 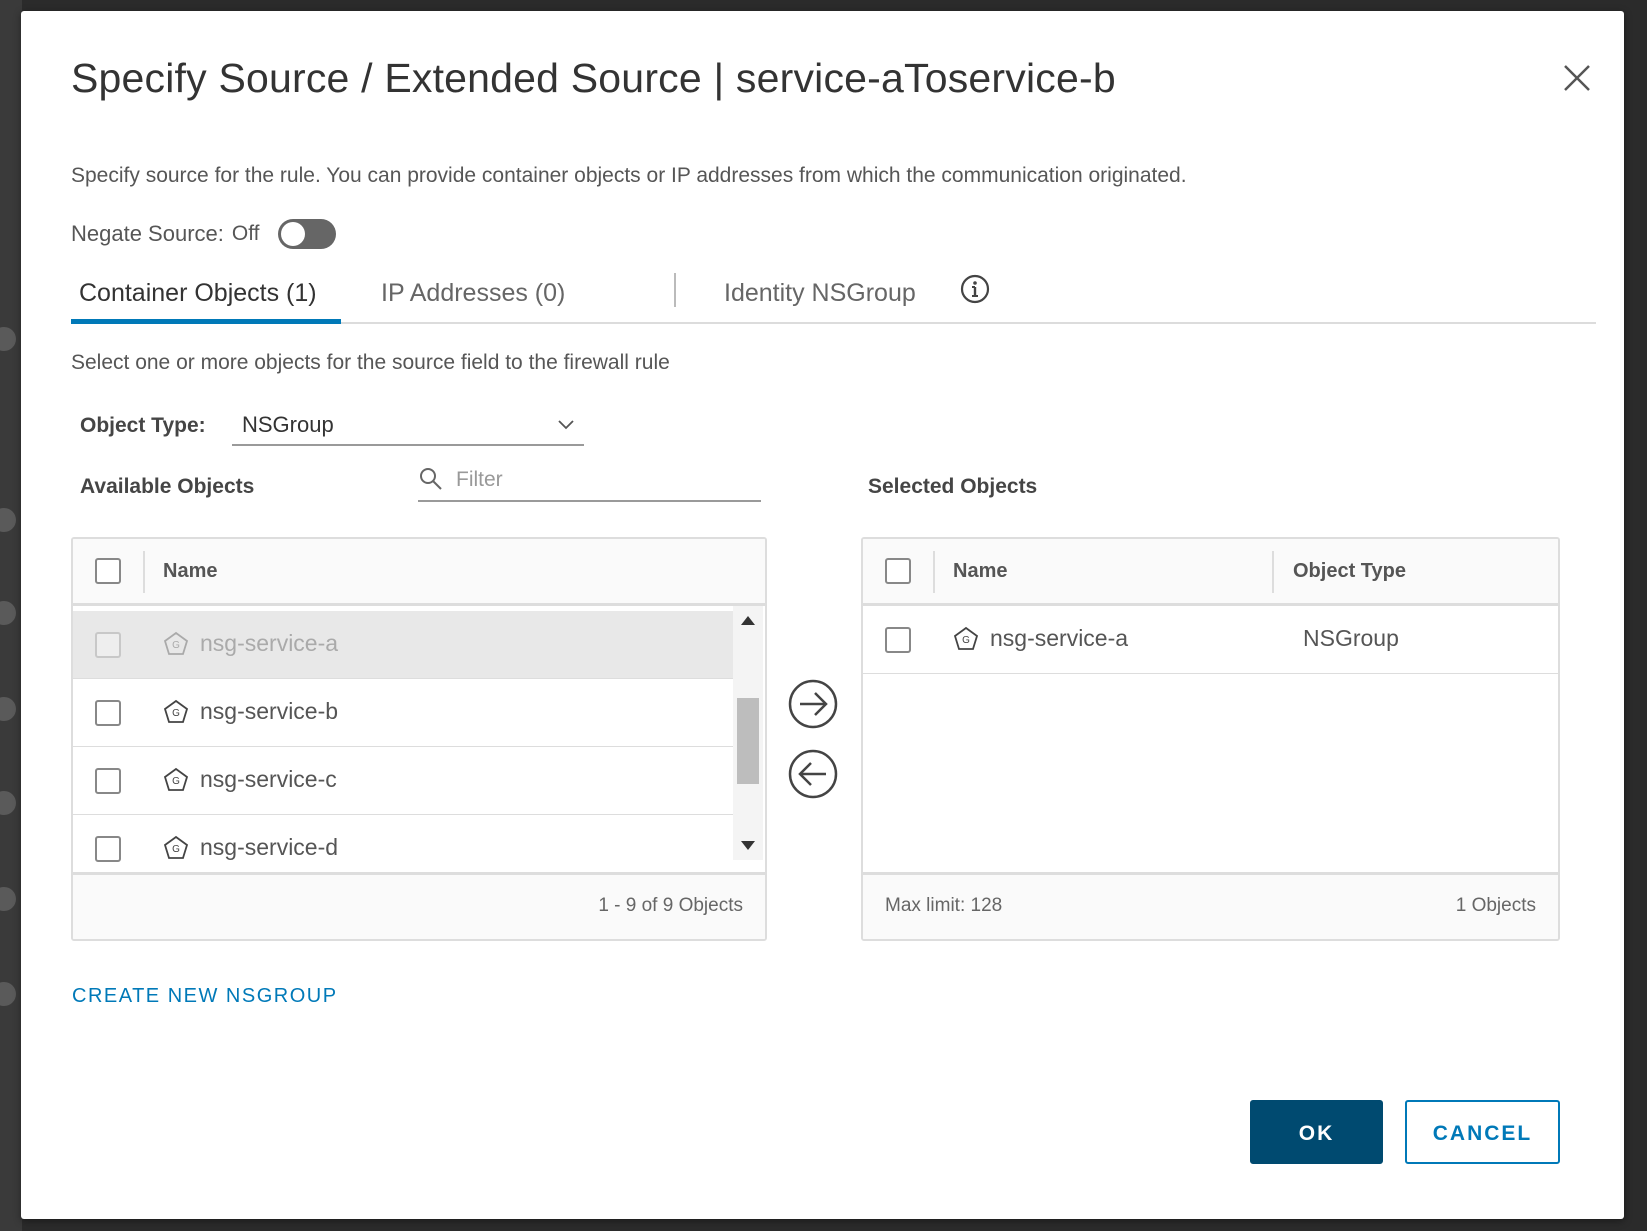 What do you see at coordinates (198, 293) in the screenshot?
I see `tab-container-objects: Container Objects (1)` at bounding box center [198, 293].